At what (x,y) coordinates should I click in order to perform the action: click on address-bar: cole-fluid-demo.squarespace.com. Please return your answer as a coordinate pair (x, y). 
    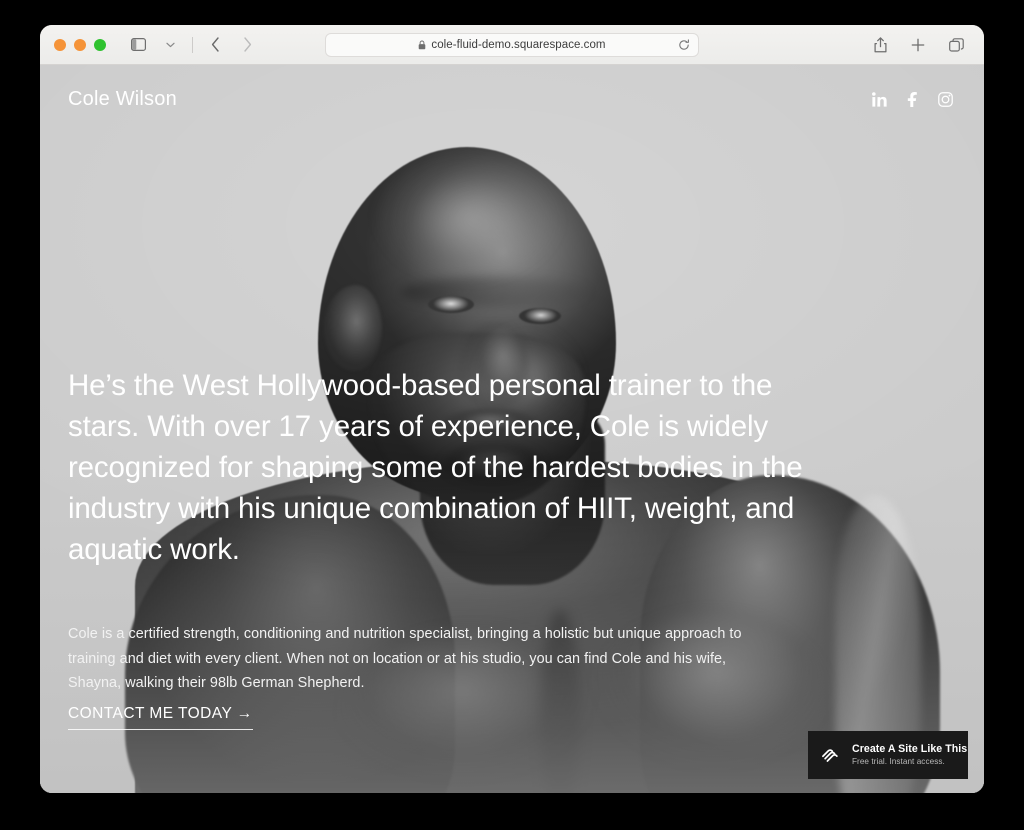
    Looking at the image, I should click on (512, 44).